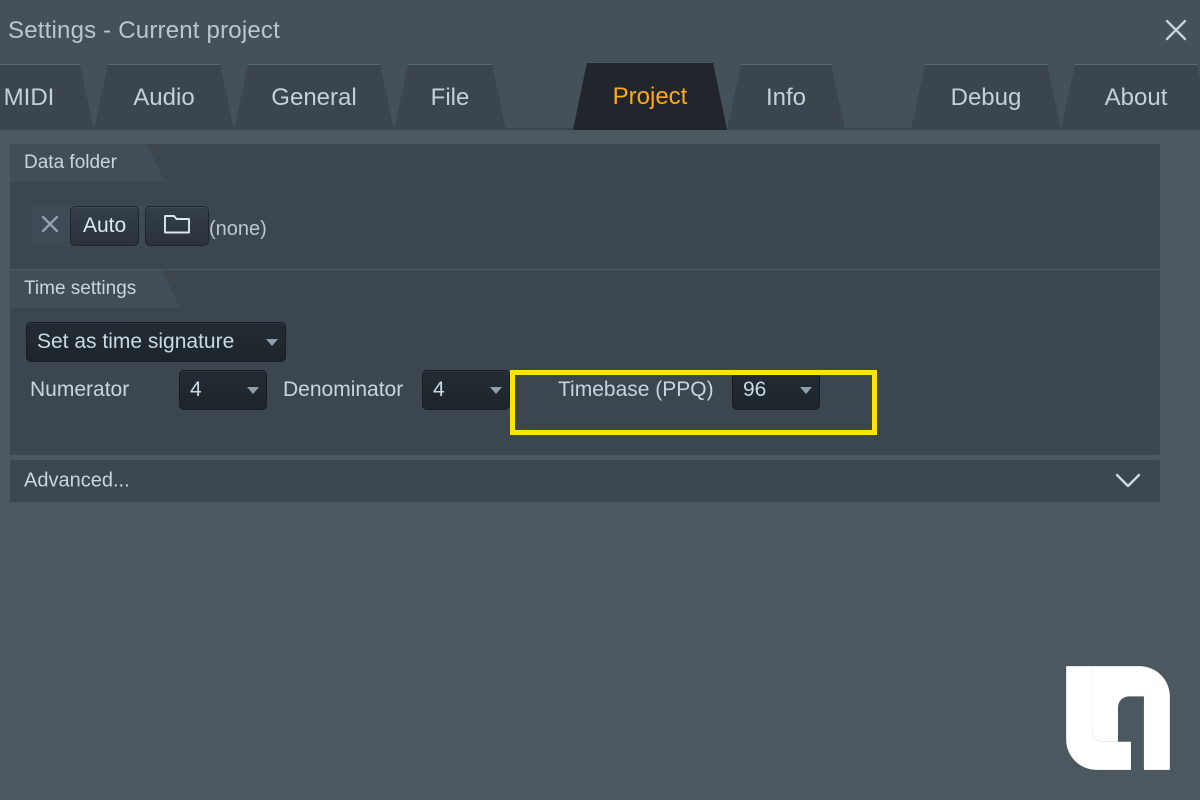 This screenshot has width=1200, height=800. I want to click on tab-label: File, so click(450, 97).